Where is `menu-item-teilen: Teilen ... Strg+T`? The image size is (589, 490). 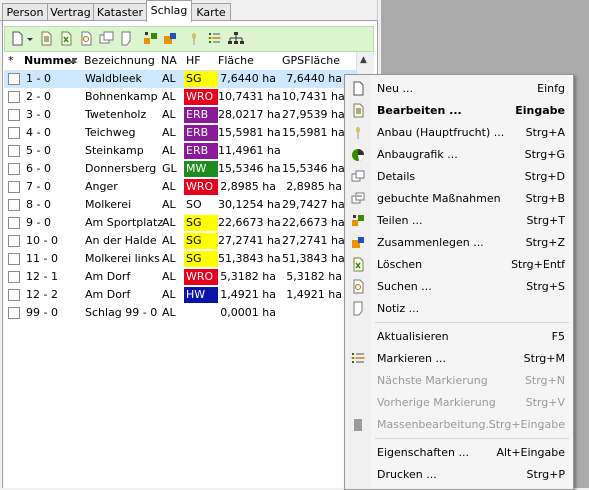
menu-item-teilen: Teilen ... Strg+T is located at coordinates (459, 221).